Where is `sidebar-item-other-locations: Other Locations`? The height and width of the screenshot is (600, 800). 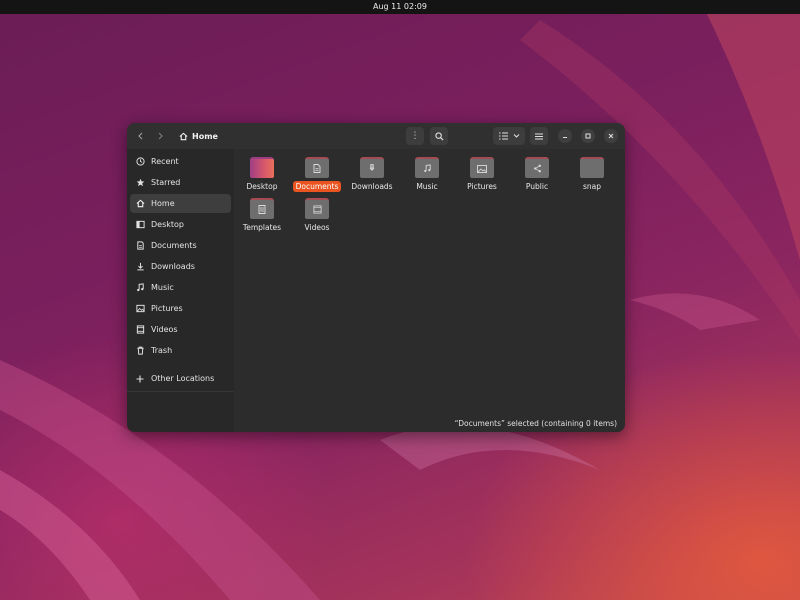
sidebar-item-other-locations: Other Locations is located at coordinates (180, 378).